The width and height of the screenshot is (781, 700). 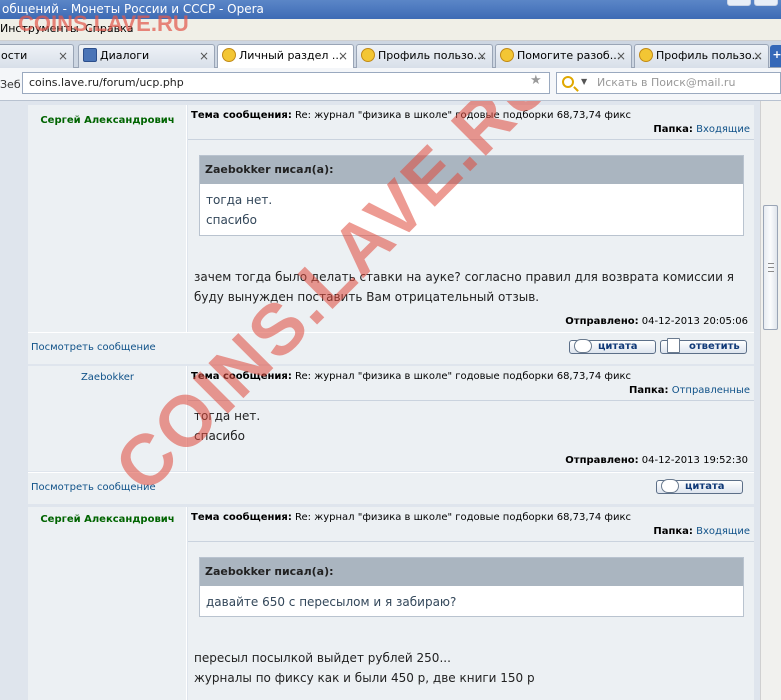 What do you see at coordinates (125, 55) in the screenshot?
I see `tab-label: Диалоги` at bounding box center [125, 55].